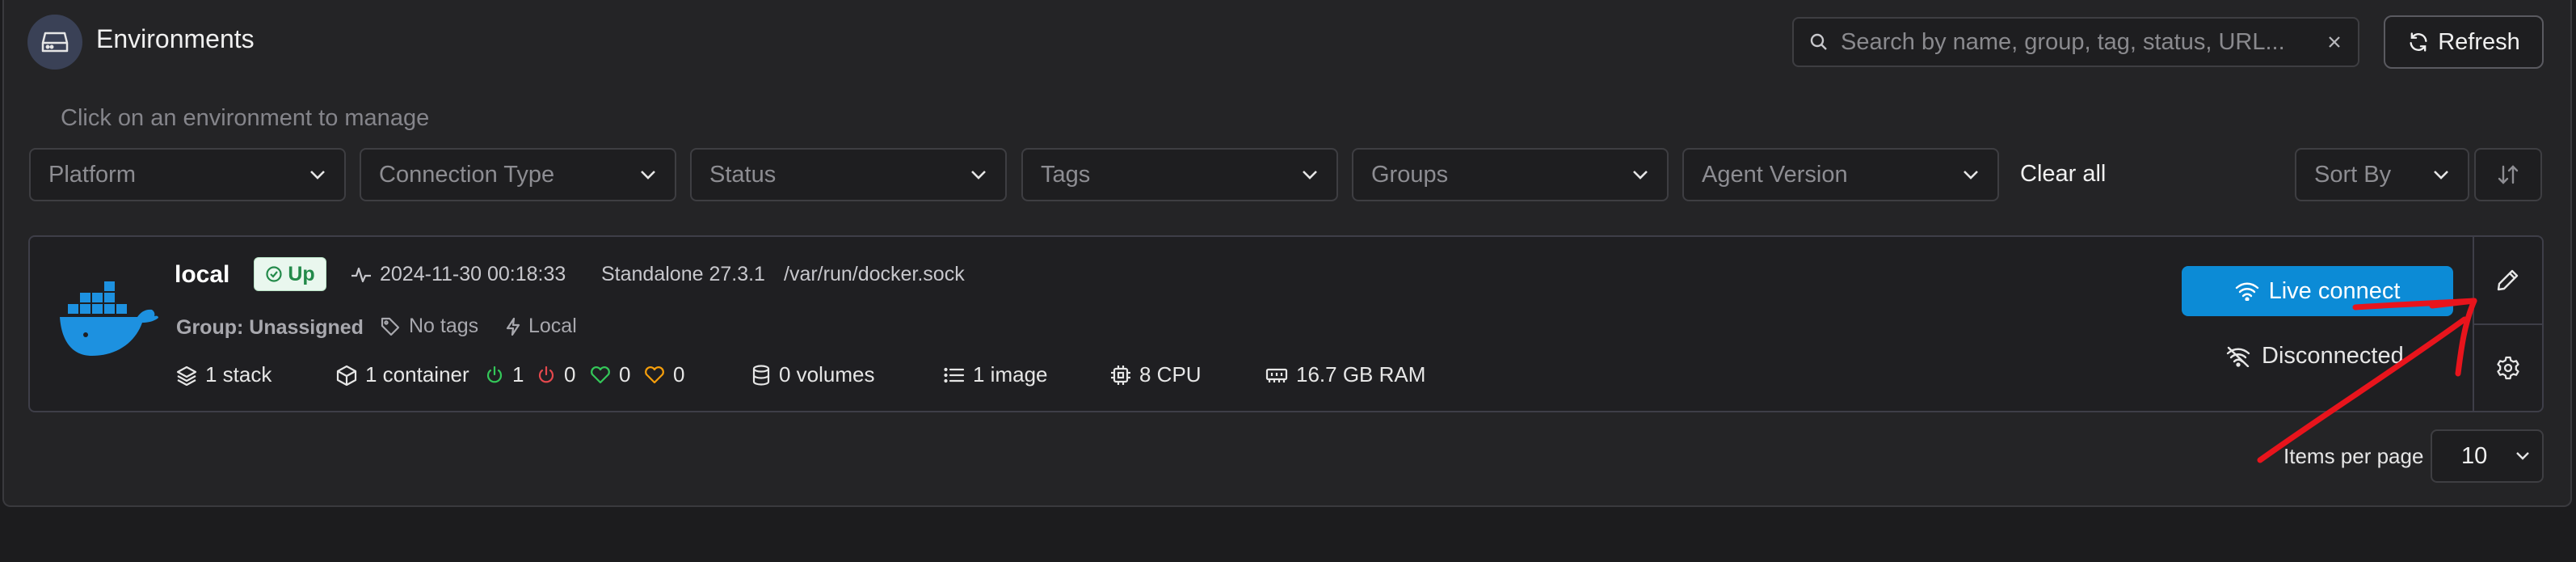 Image resolution: width=2576 pixels, height=562 pixels. I want to click on tags-filter-label: Tags, so click(1066, 174).